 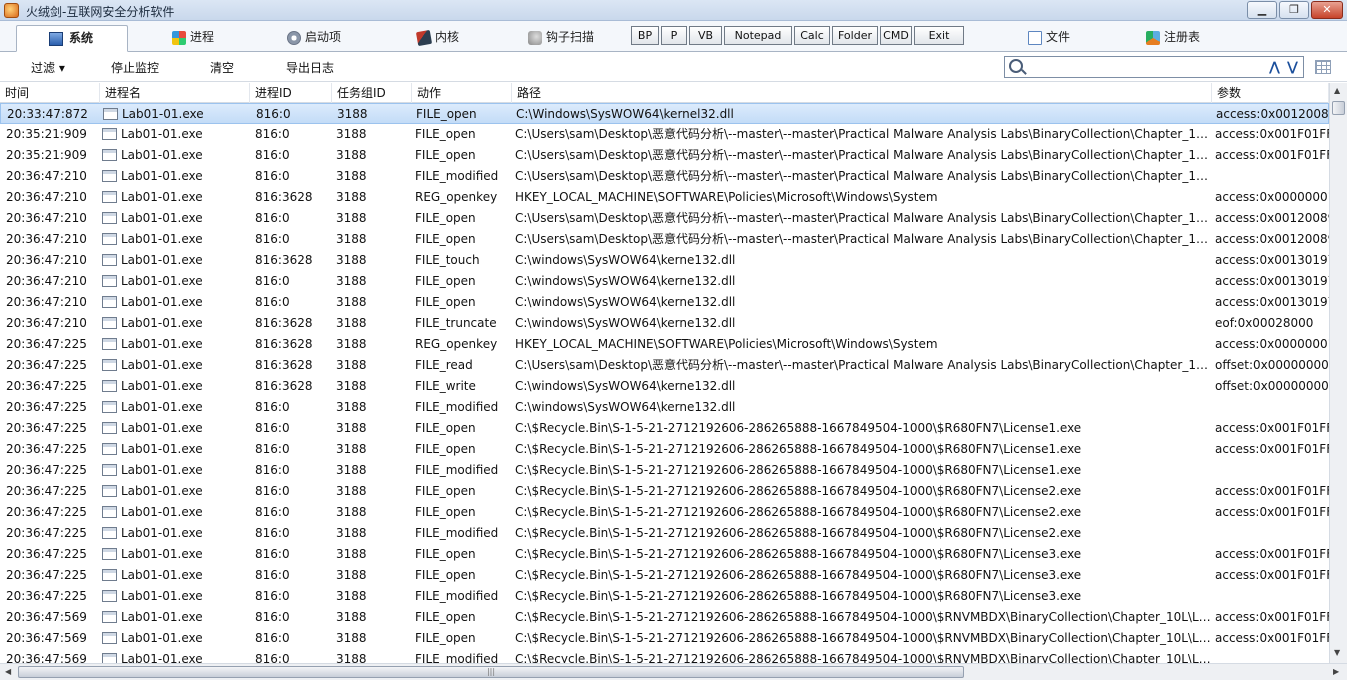 I want to click on column-header-process-id: 进程ID, so click(x=291, y=93).